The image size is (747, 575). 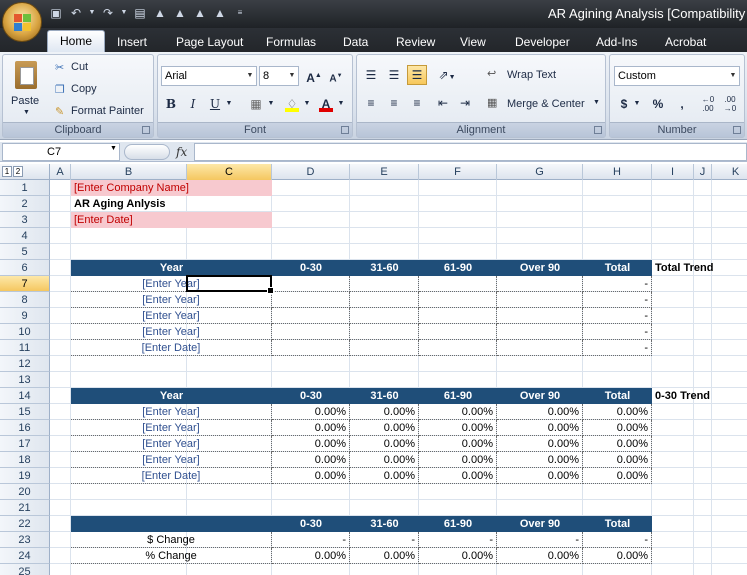 What do you see at coordinates (25, 540) in the screenshot?
I see `row-header-23: 23` at bounding box center [25, 540].